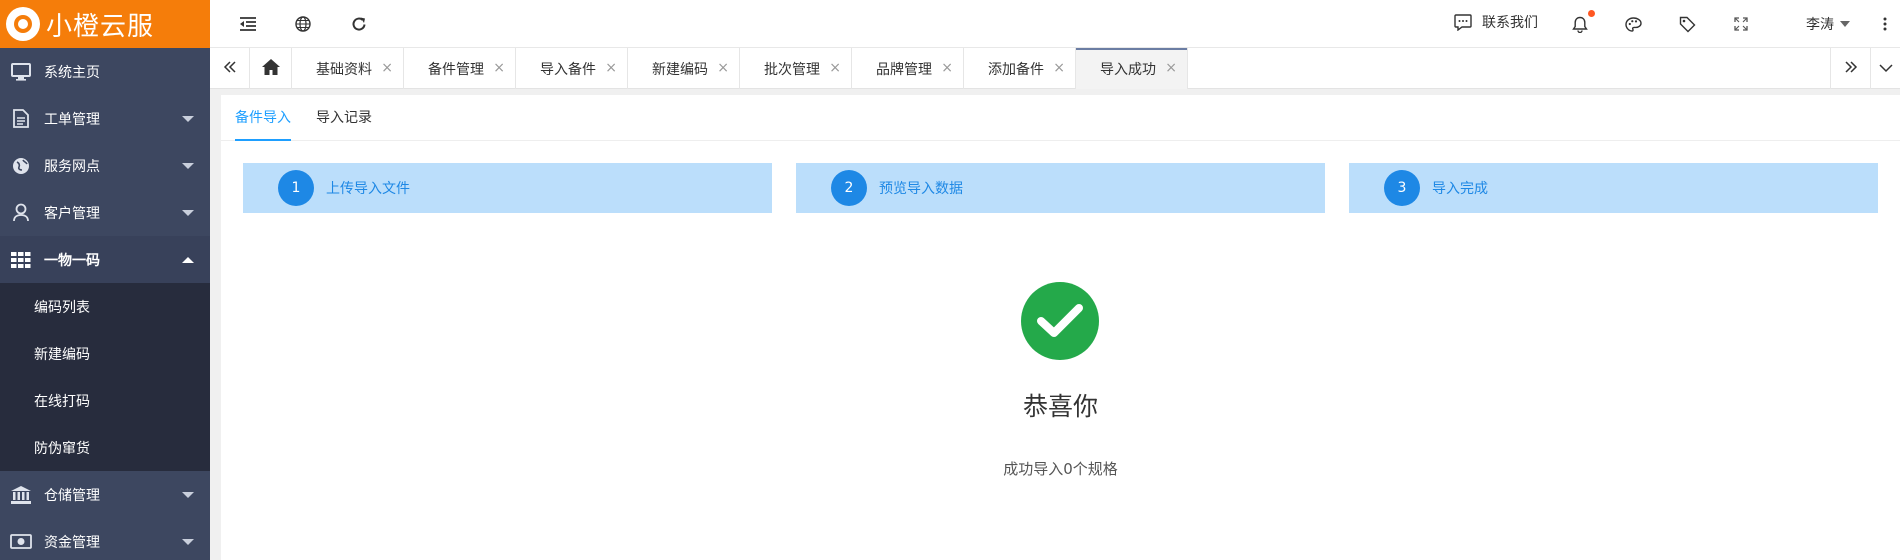 The height and width of the screenshot is (560, 1900). I want to click on brand-name: 小橙云服, so click(100, 26).